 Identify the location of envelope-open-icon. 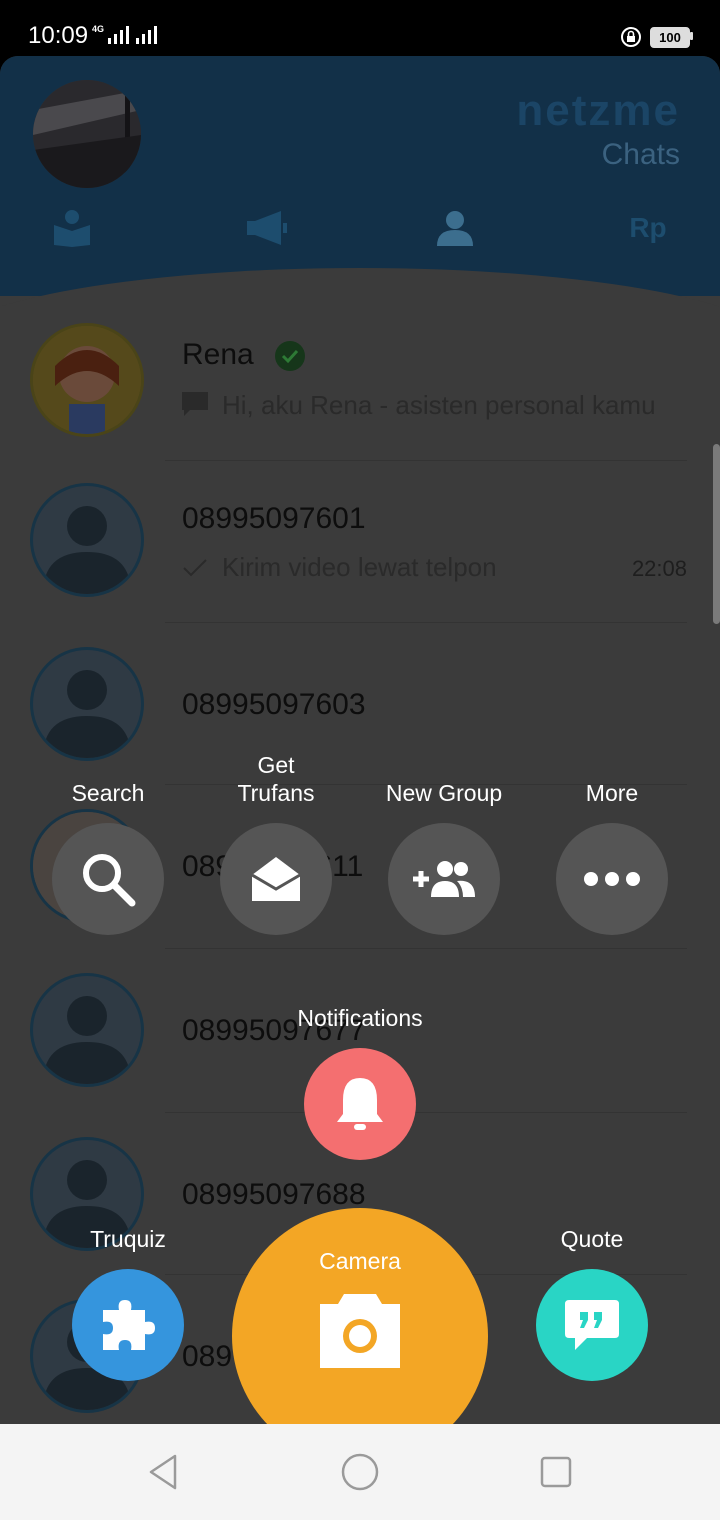
(276, 879).